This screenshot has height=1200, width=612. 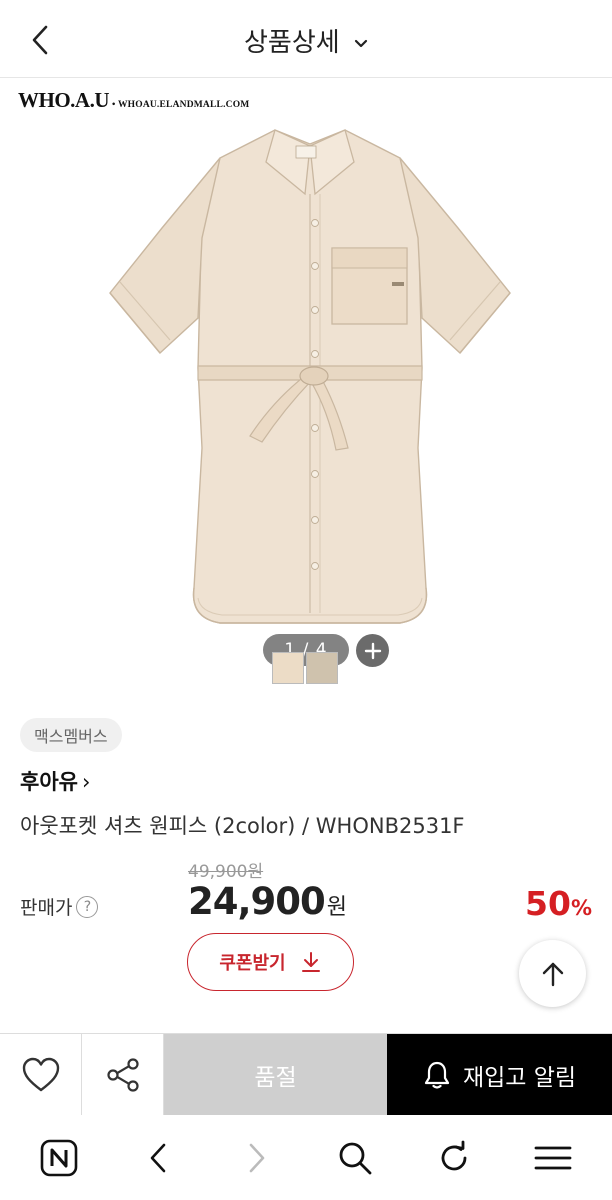 I want to click on chevron-right-icon, so click(x=256, y=1157).